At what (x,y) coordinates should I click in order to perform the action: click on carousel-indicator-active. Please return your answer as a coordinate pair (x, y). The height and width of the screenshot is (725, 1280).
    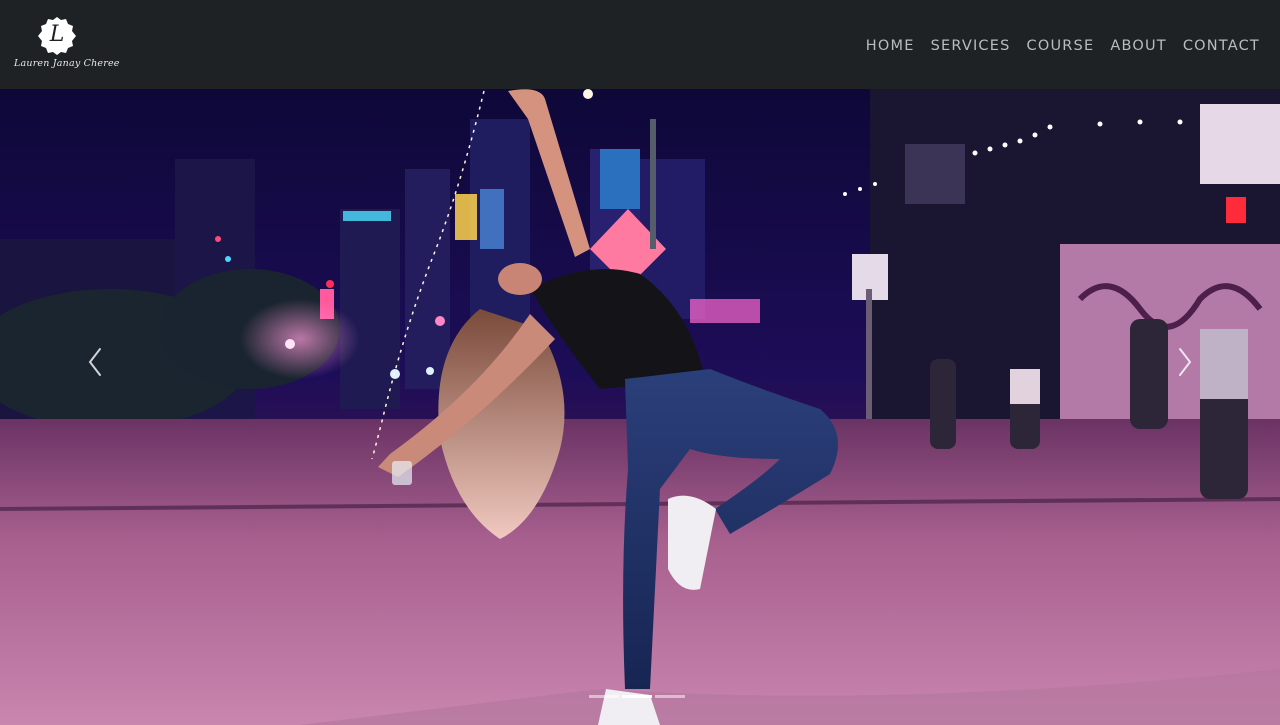
    Looking at the image, I should click on (637, 696).